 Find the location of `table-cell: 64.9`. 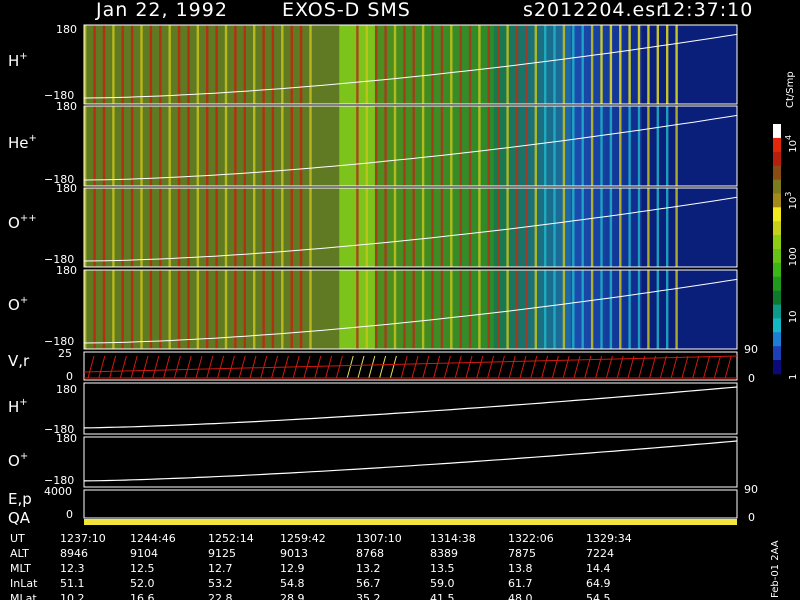

table-cell: 64.9 is located at coordinates (598, 583).